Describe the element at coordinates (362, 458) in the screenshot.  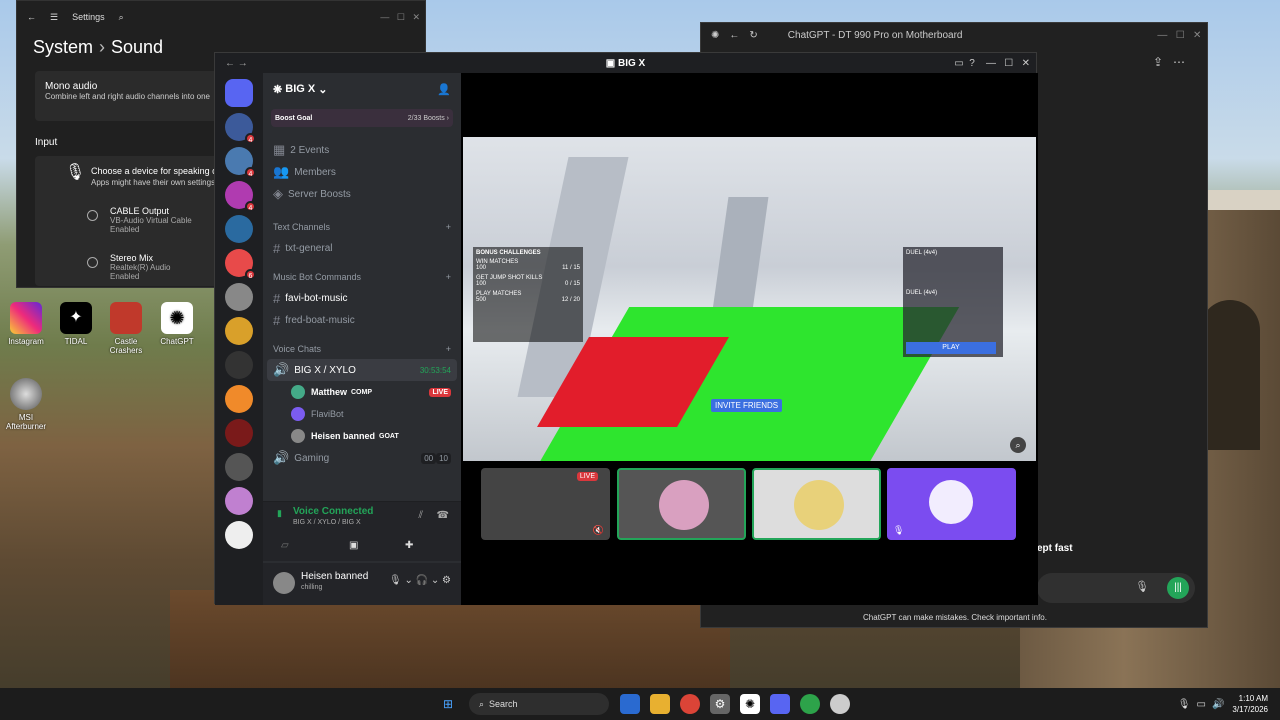
I see `voice-channel-gaming: 🔊 Gaming 00 10` at that location.